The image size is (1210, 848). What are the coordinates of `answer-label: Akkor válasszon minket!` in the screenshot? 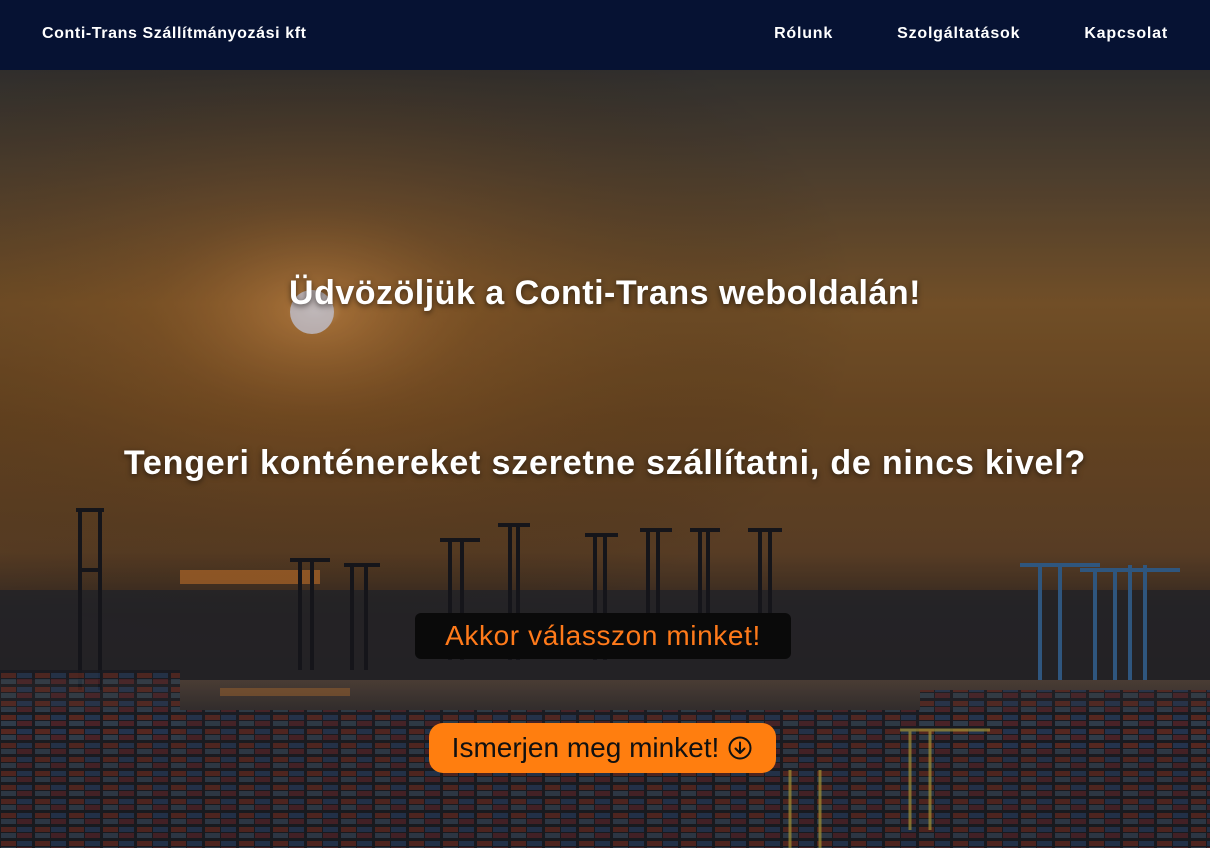 It's located at (603, 636).